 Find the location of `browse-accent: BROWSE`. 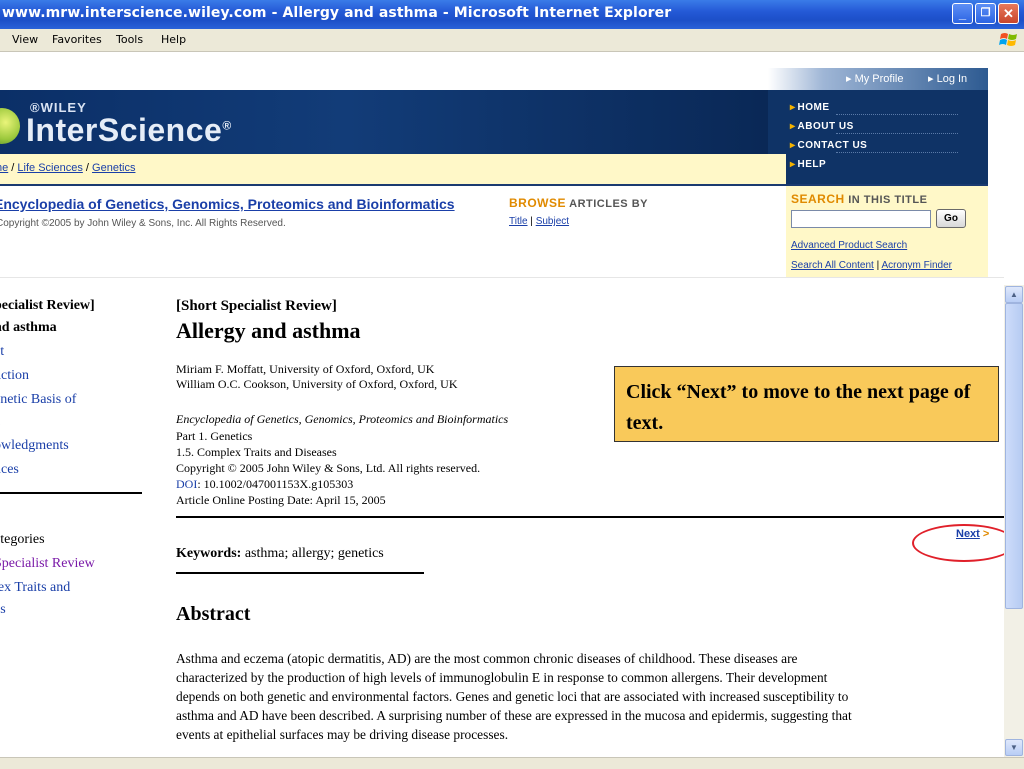

browse-accent: BROWSE is located at coordinates (537, 203).